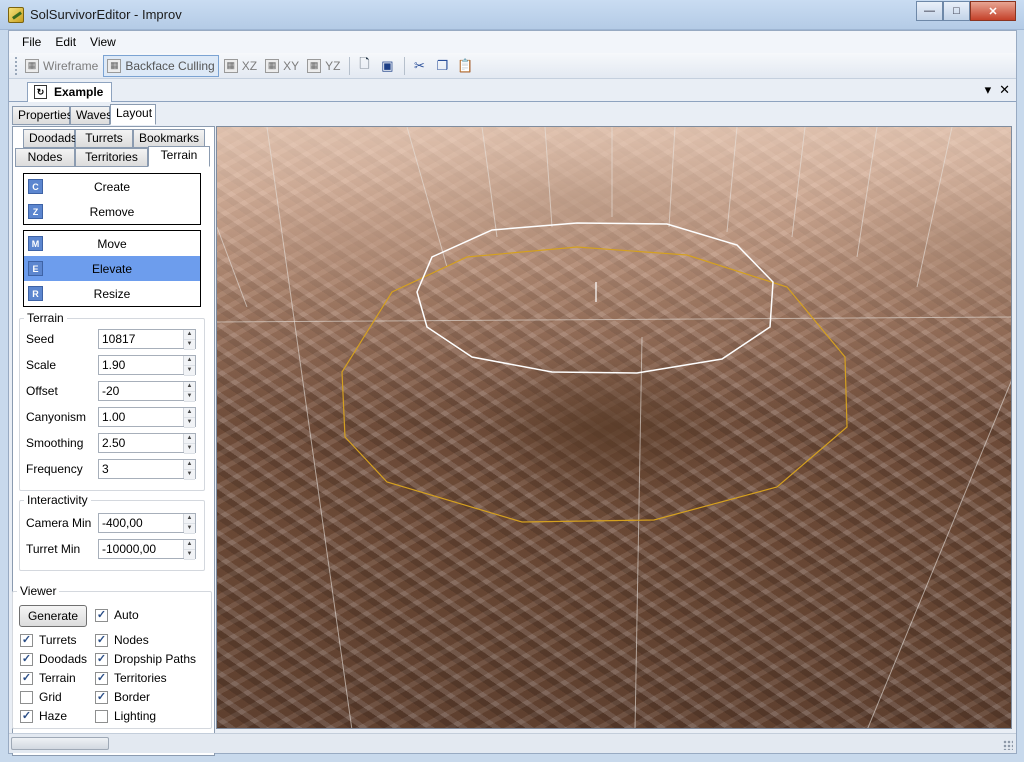 The width and height of the screenshot is (1024, 762). I want to click on turrets-checkbox: ✓ Turrets, so click(48, 640).